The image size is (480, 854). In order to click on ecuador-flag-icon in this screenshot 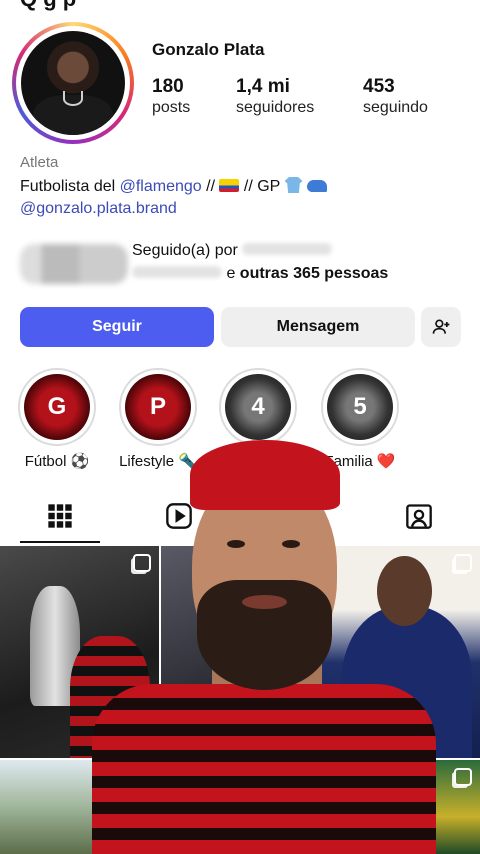, I will do `click(229, 185)`.